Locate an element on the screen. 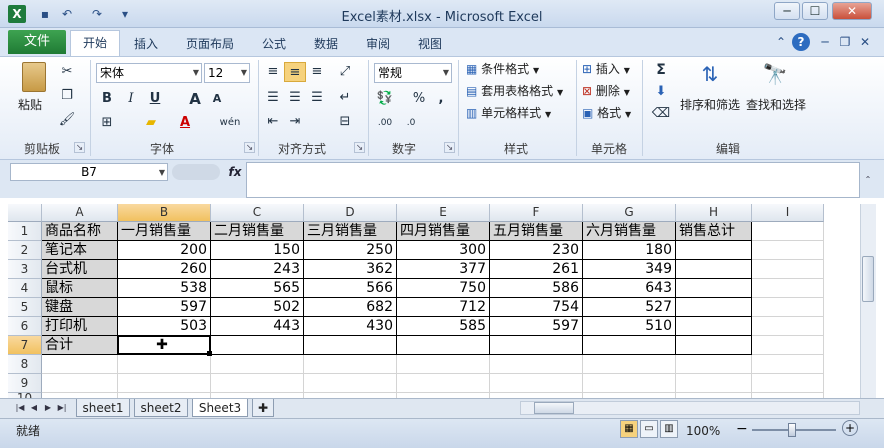 The width and height of the screenshot is (884, 448). cell-b1: 一月销售量 is located at coordinates (164, 231).